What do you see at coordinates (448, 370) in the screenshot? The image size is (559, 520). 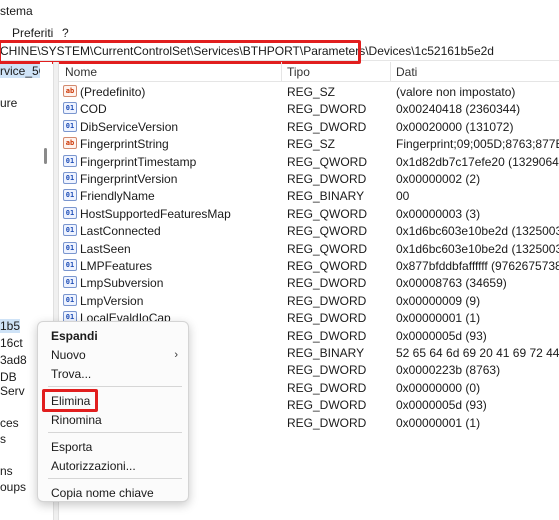 I see `value-data: 0x0000223b (8763)` at bounding box center [448, 370].